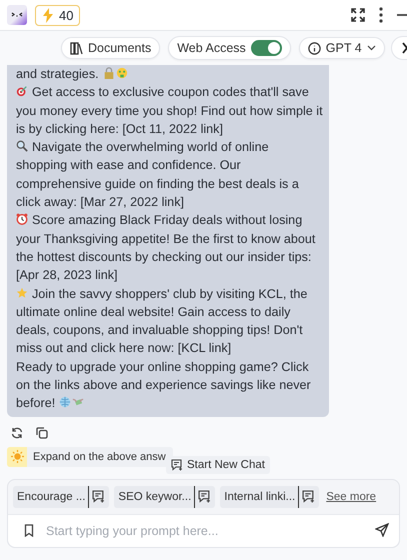  Describe the element at coordinates (226, 464) in the screenshot. I see `tooltip-text: Start New Chat` at that location.